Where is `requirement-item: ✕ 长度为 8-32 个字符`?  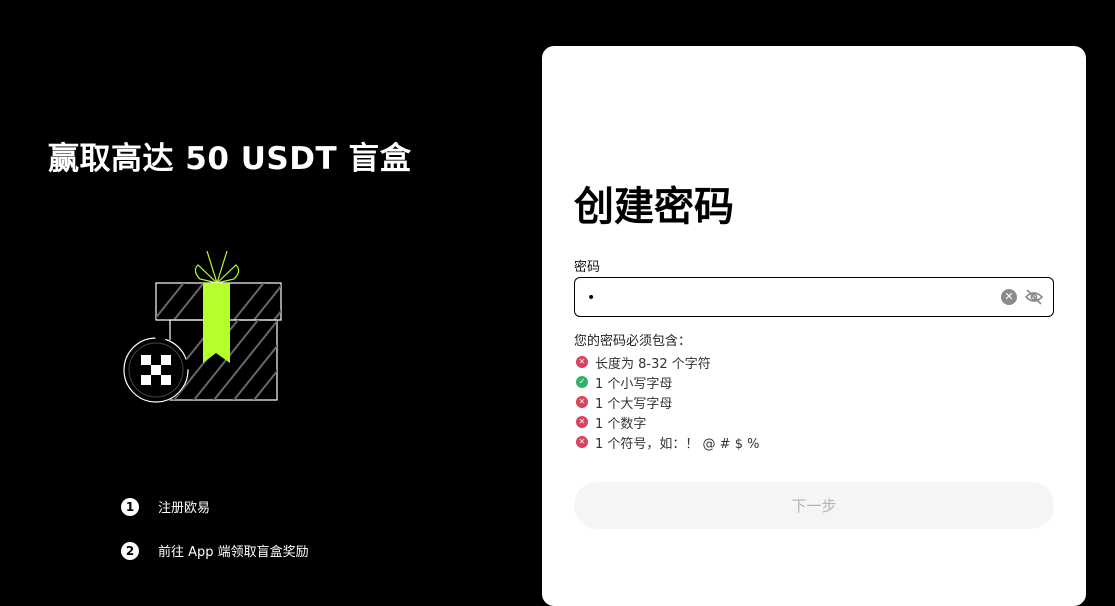 requirement-item: ✕ 长度为 8-32 个字符 is located at coordinates (667, 362).